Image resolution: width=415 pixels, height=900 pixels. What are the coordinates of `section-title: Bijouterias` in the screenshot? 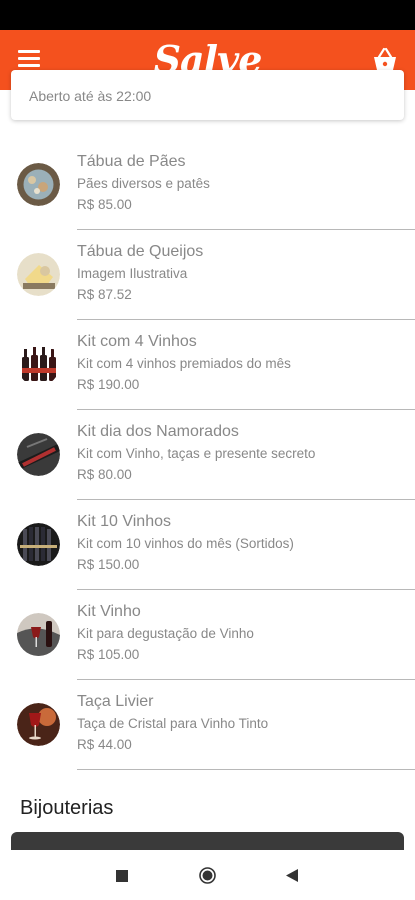 It's located at (67, 808).